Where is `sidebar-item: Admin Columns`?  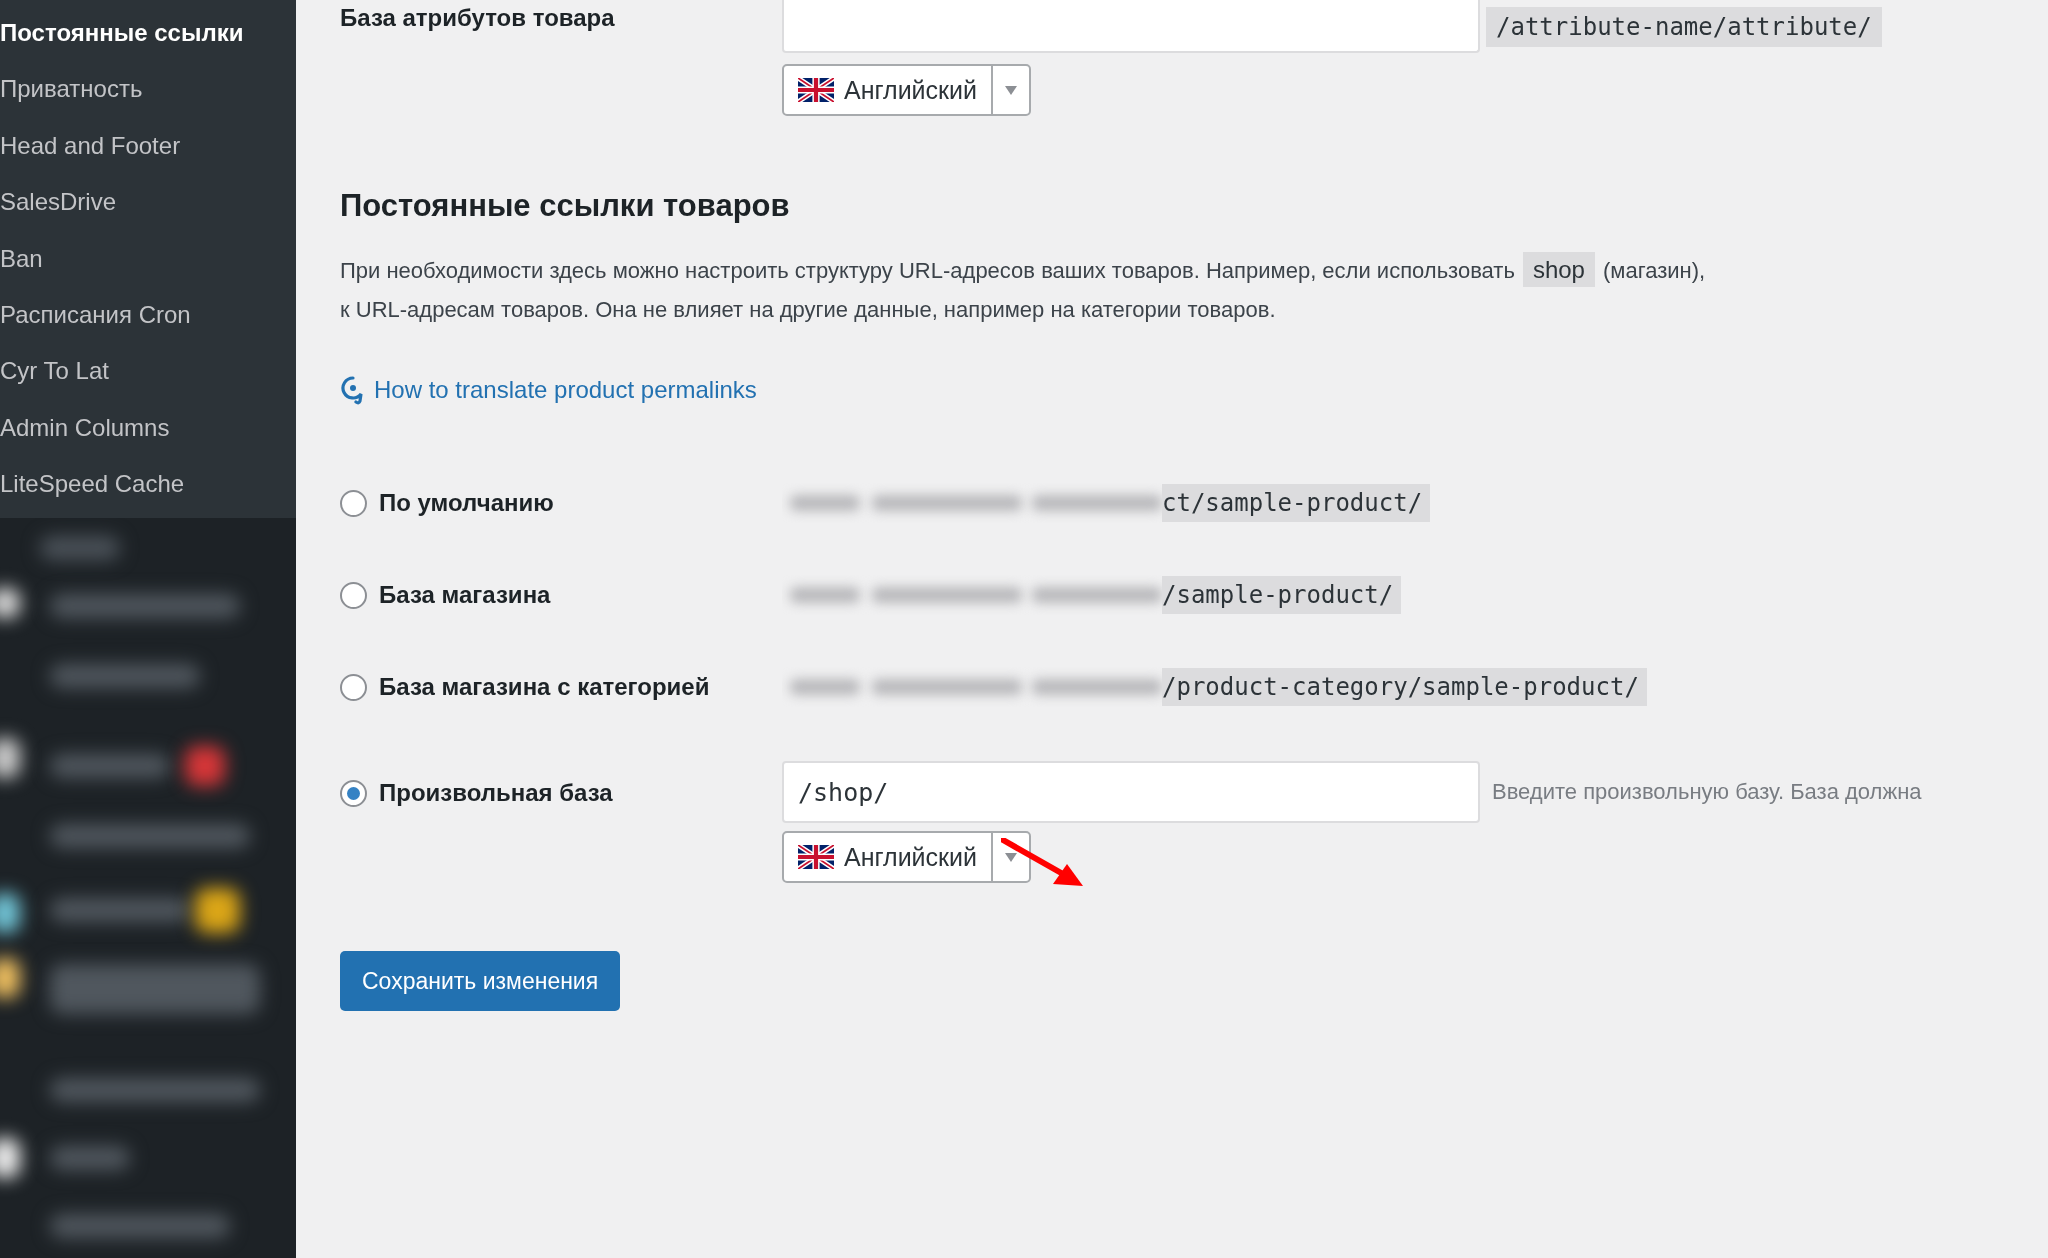
sidebar-item: Admin Columns is located at coordinates (148, 428).